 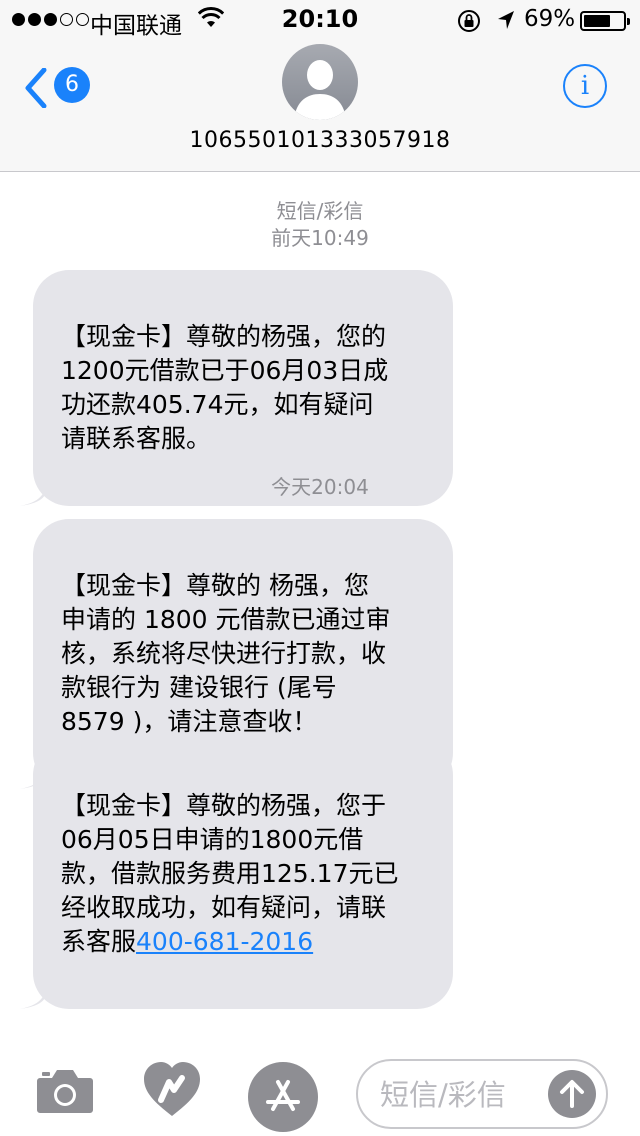 I want to click on conversation-header: 6 106550101333057918 i, so click(x=320, y=106).